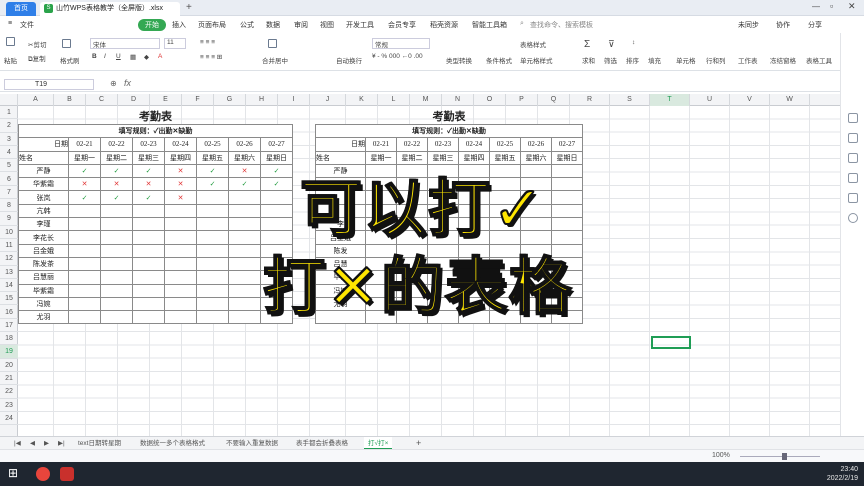 The height and width of the screenshot is (486, 864). Describe the element at coordinates (180, 171) in the screenshot. I see `attendance-mark-cell: ✕` at that location.